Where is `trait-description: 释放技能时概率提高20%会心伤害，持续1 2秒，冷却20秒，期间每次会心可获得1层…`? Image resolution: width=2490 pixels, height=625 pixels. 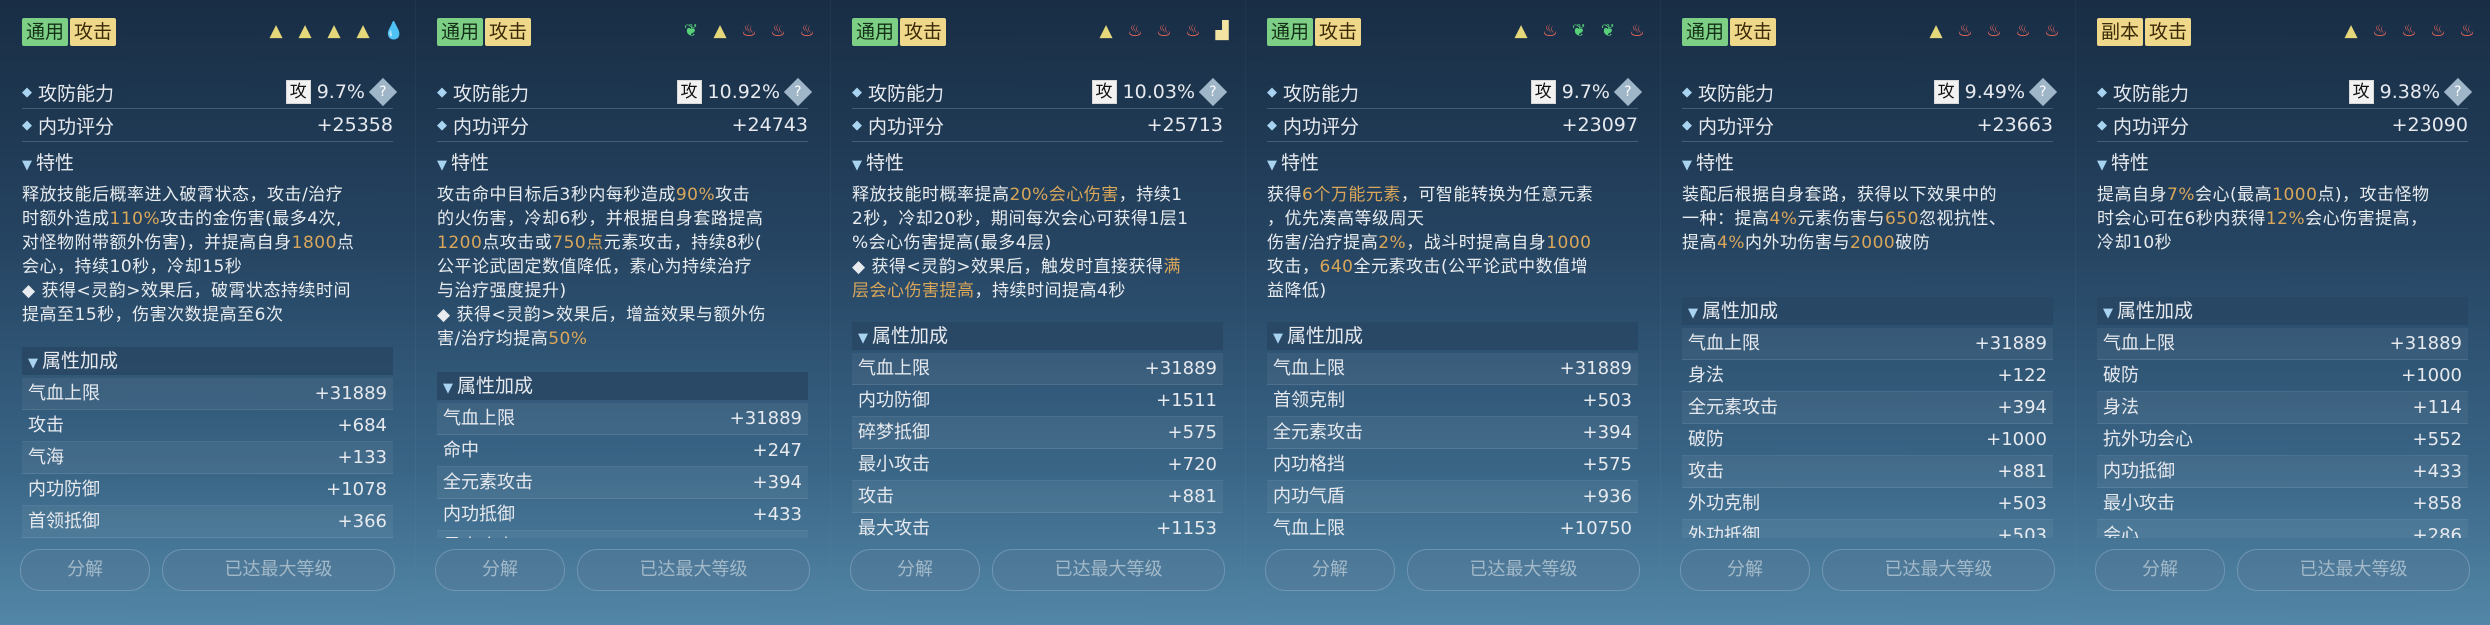
trait-description: 释放技能时概率提高20%会心伤害，持续1 2秒，冷却20秒，期间每次会心可获得1层… is located at coordinates (1041, 243).